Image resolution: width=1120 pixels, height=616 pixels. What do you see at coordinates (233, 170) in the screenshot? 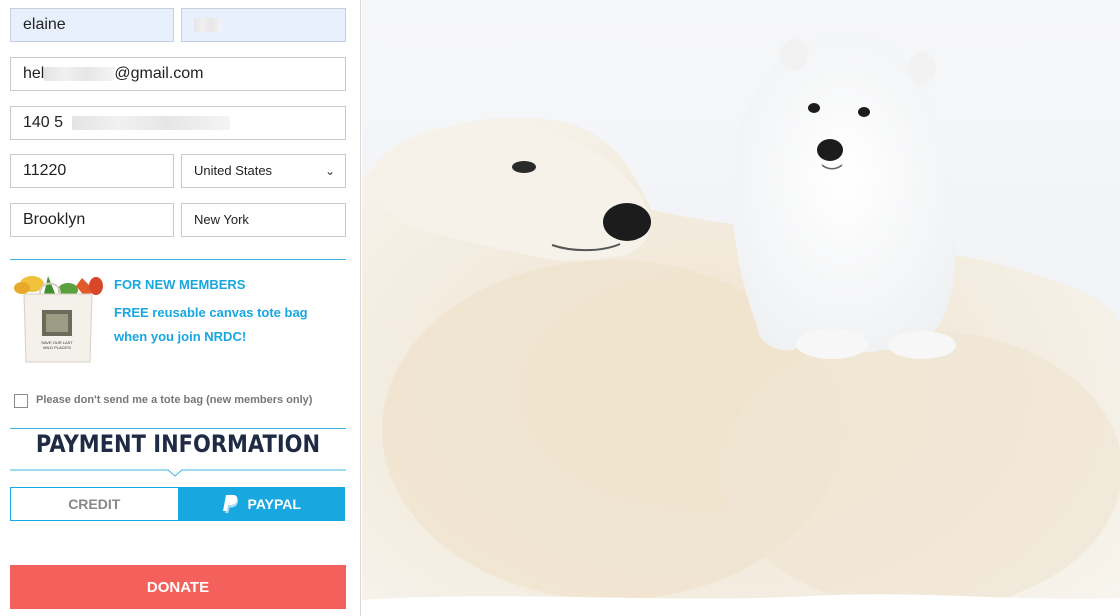
I see `country-value: United States` at bounding box center [233, 170].